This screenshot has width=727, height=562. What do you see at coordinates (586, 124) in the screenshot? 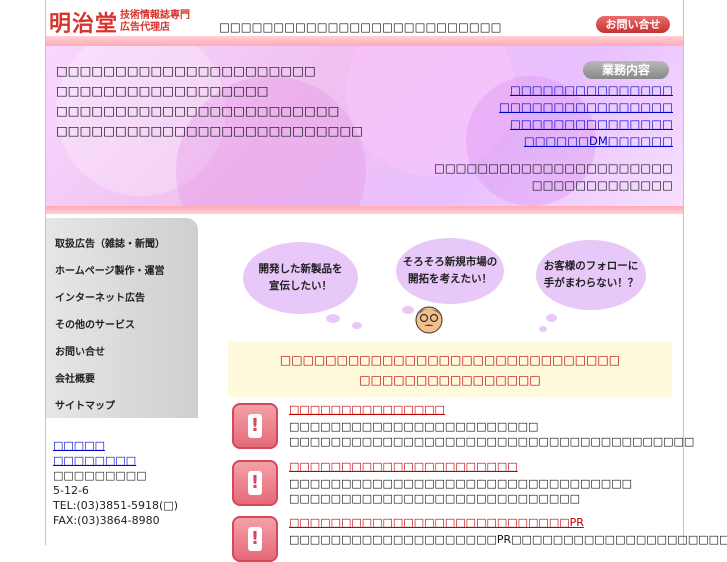
I see `service-link-3: □□□□□□□□□□□□□□□` at bounding box center [586, 124].